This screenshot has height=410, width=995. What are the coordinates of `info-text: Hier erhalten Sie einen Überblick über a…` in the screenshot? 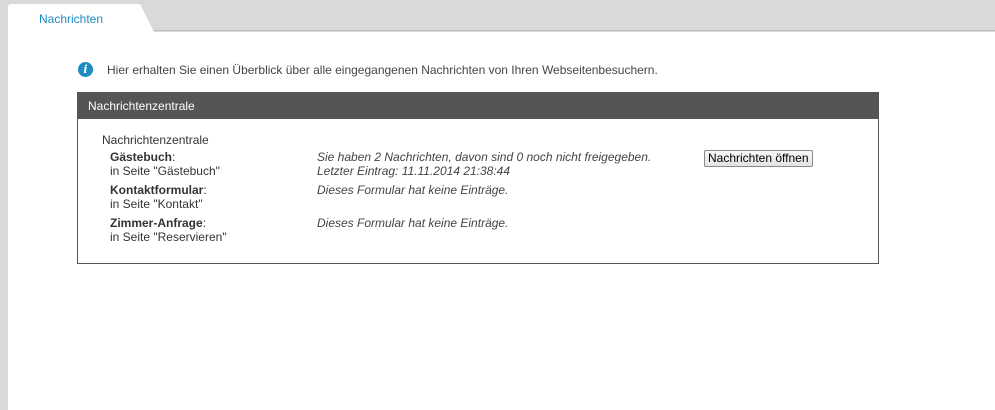 It's located at (382, 69).